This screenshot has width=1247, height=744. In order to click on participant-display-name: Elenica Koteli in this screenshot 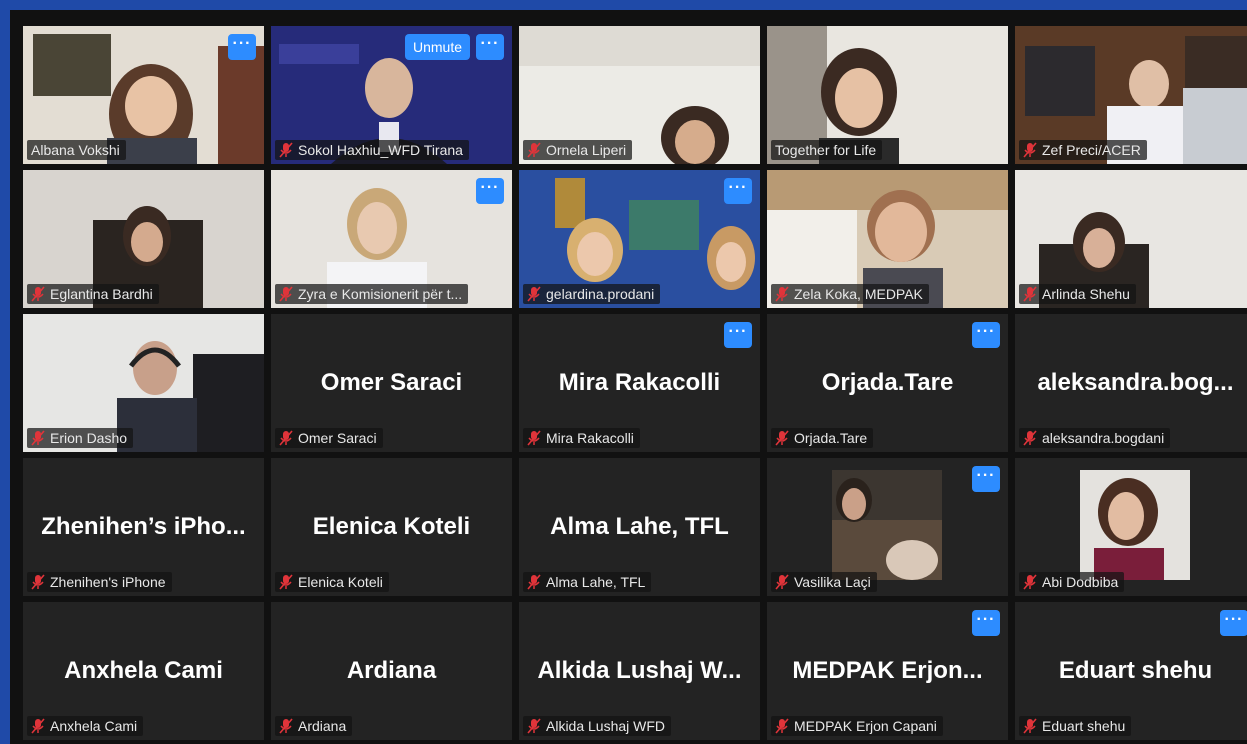, I will do `click(391, 526)`.